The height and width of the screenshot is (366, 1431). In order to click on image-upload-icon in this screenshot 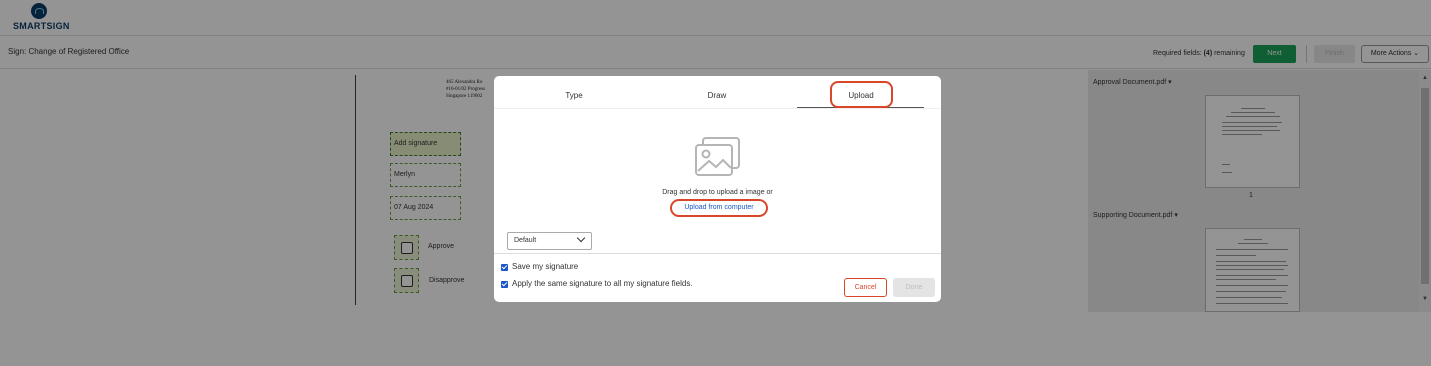, I will do `click(717, 156)`.